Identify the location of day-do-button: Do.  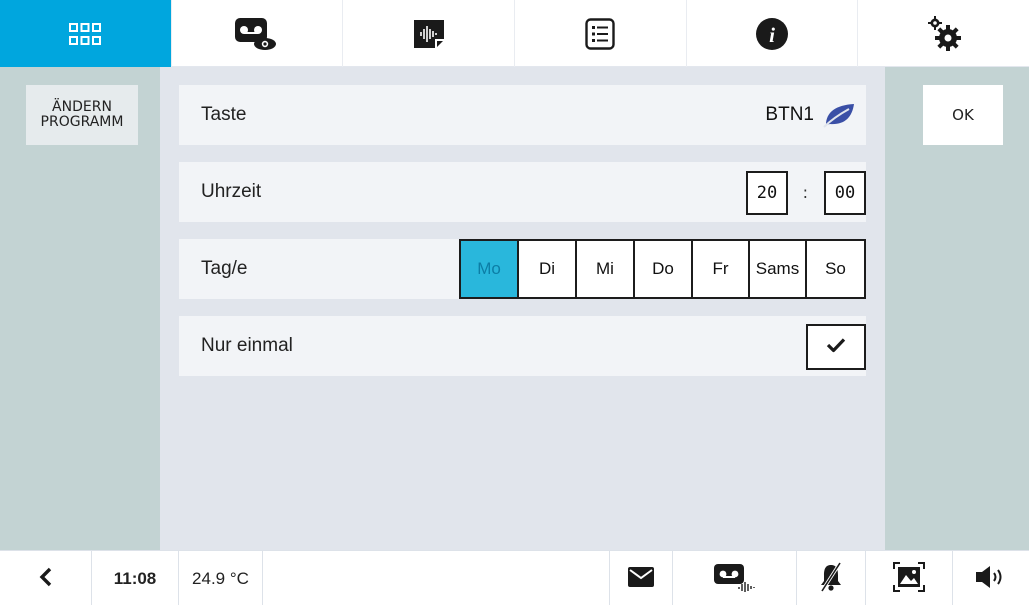
(664, 269).